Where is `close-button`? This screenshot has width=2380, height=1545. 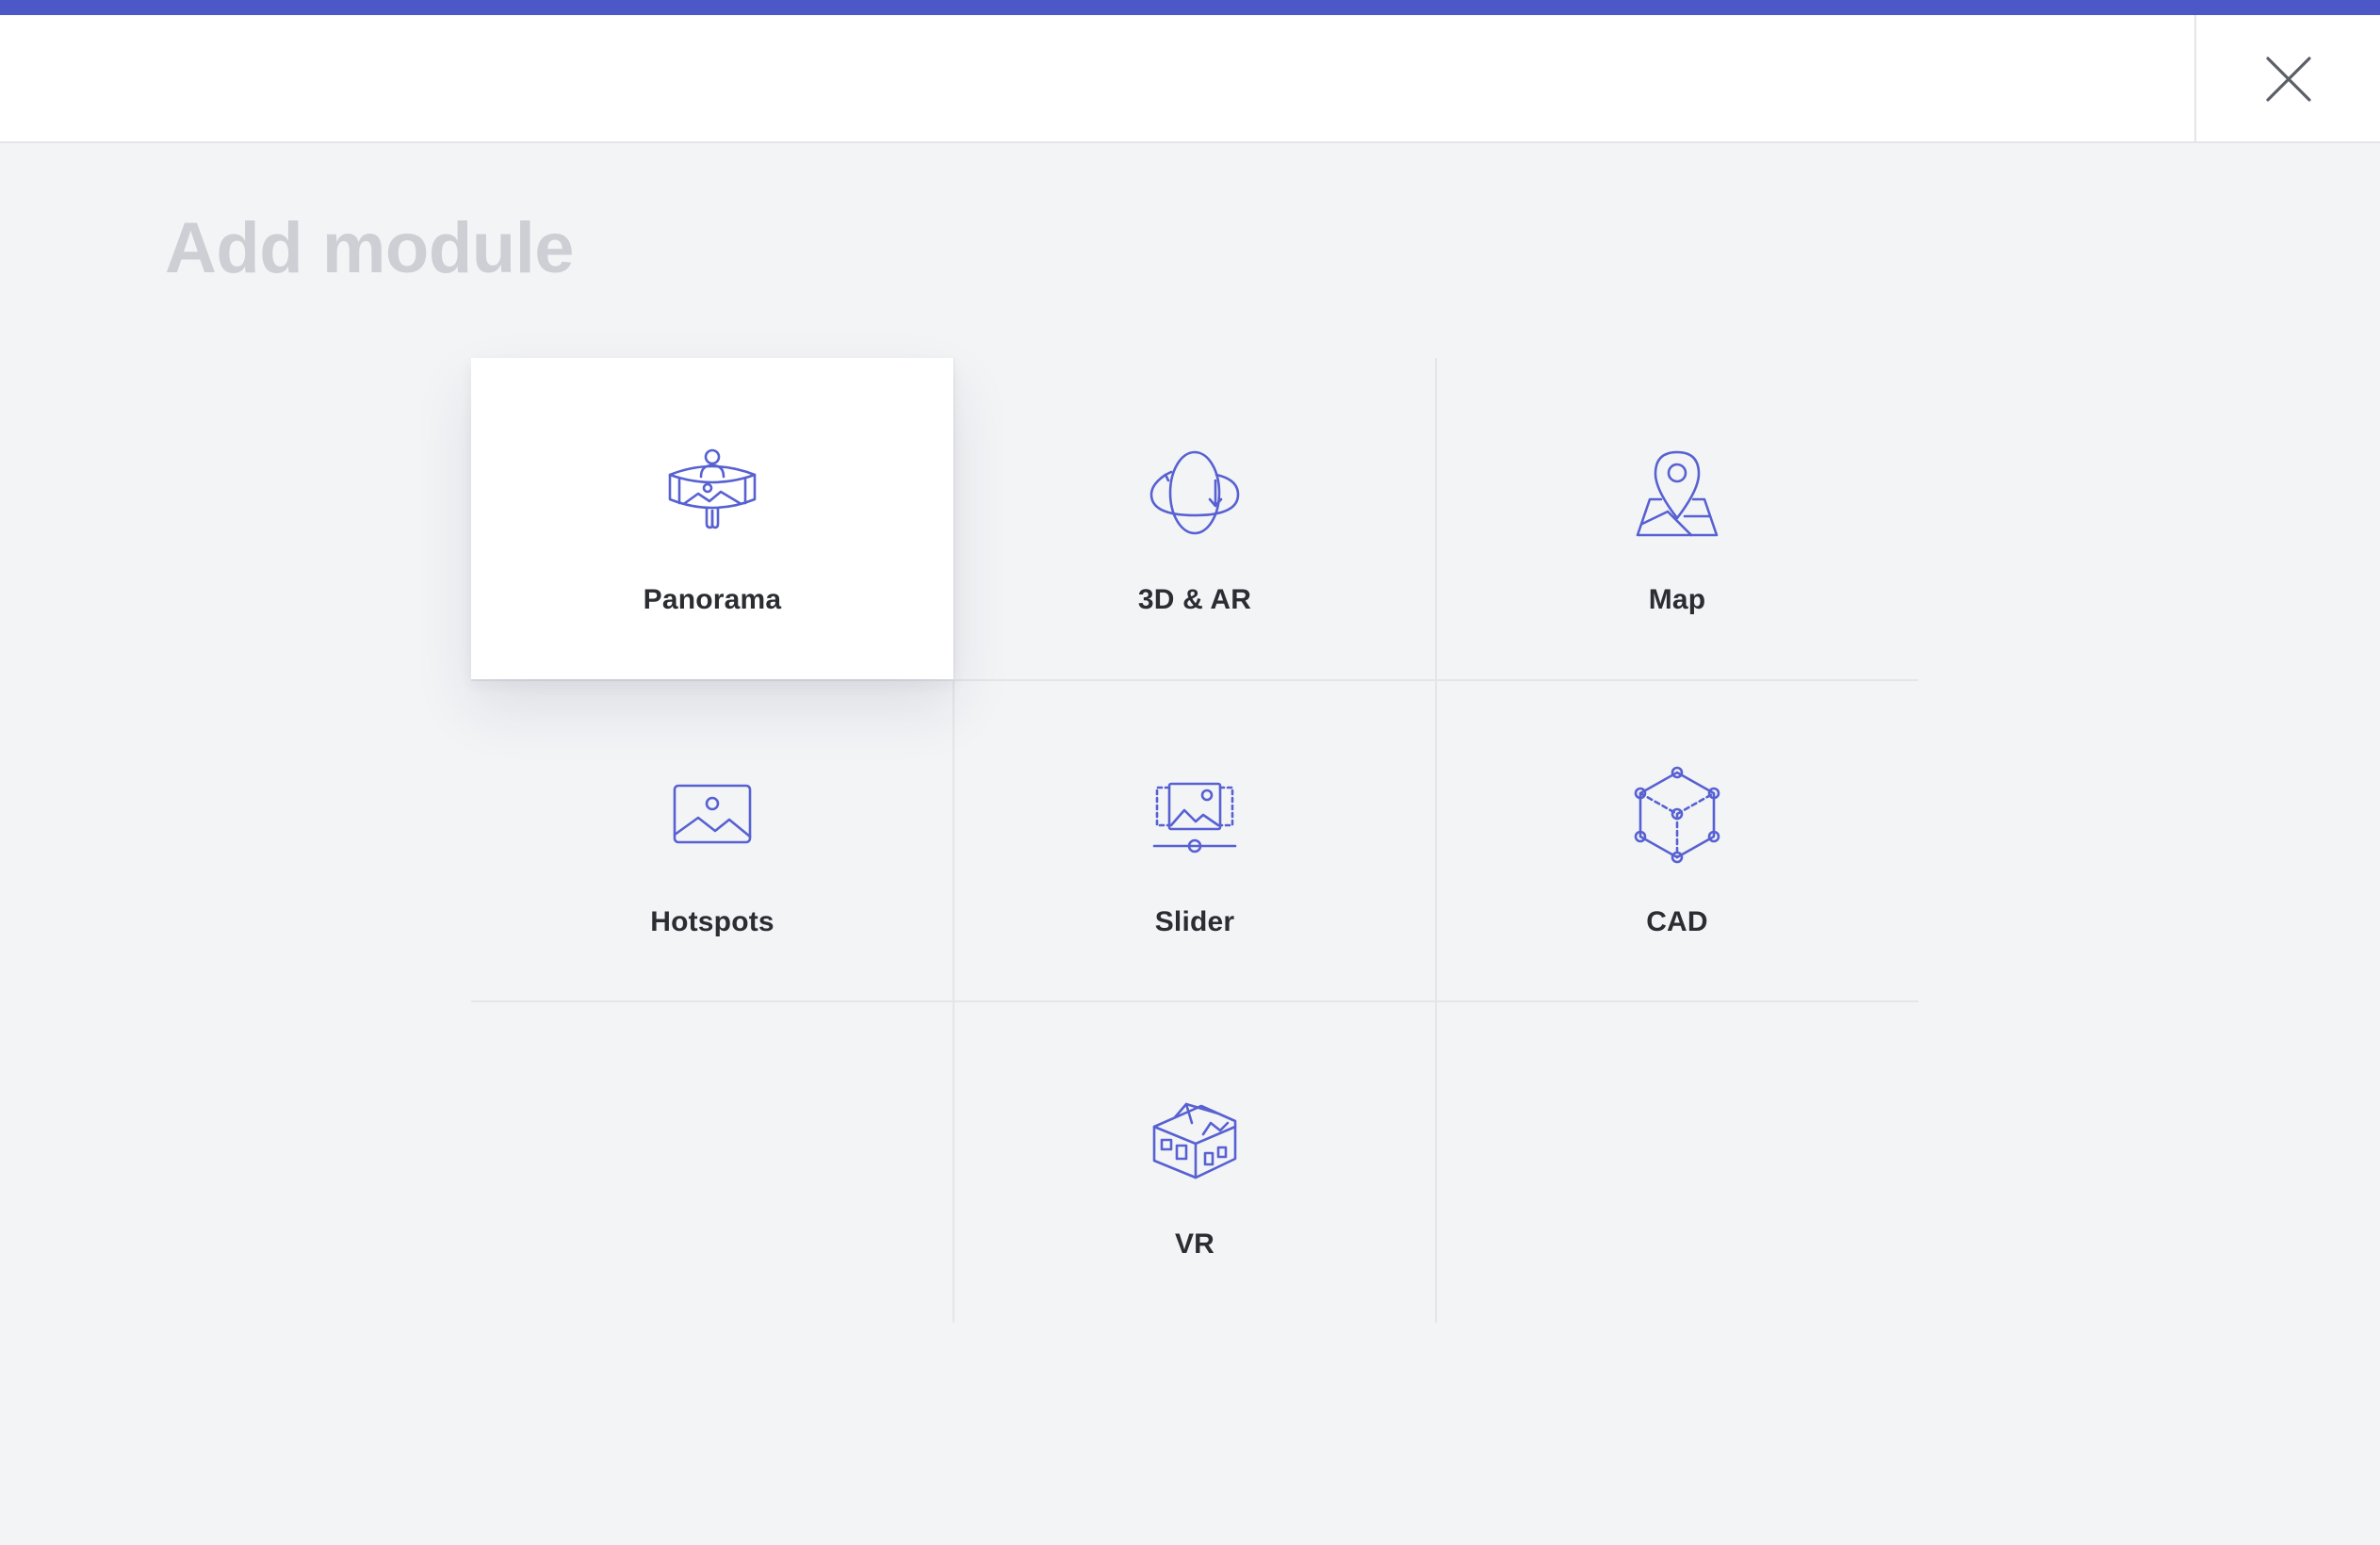
close-button is located at coordinates (2287, 79).